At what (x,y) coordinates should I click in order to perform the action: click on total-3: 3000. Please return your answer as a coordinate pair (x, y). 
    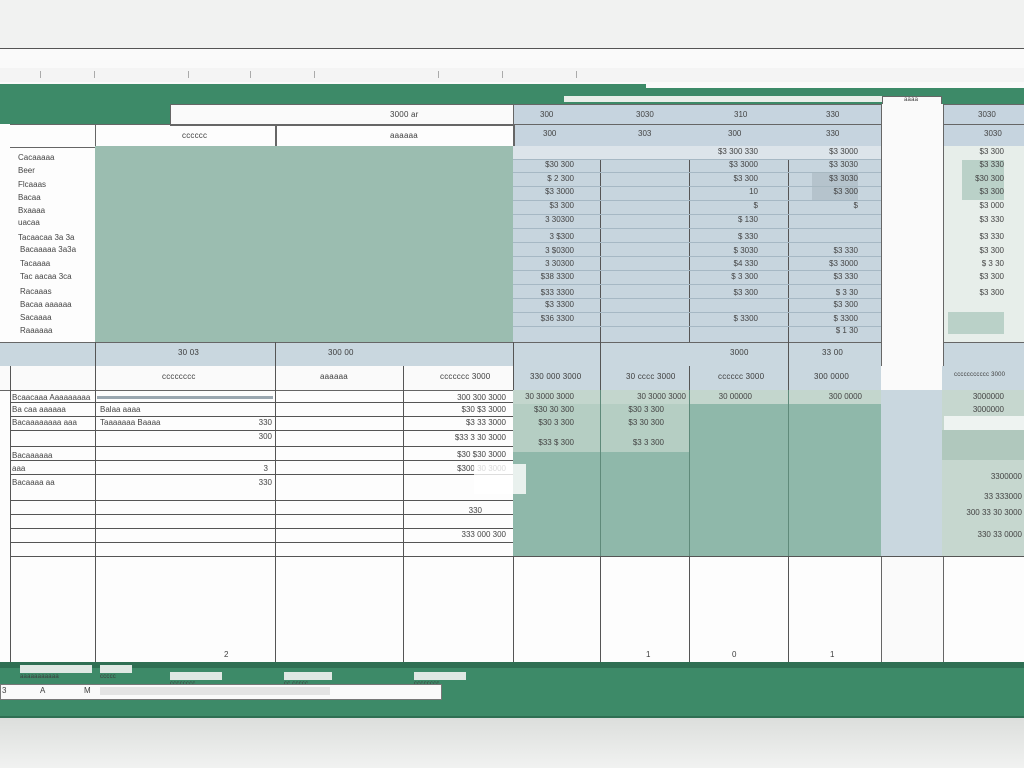
    Looking at the image, I should click on (739, 352).